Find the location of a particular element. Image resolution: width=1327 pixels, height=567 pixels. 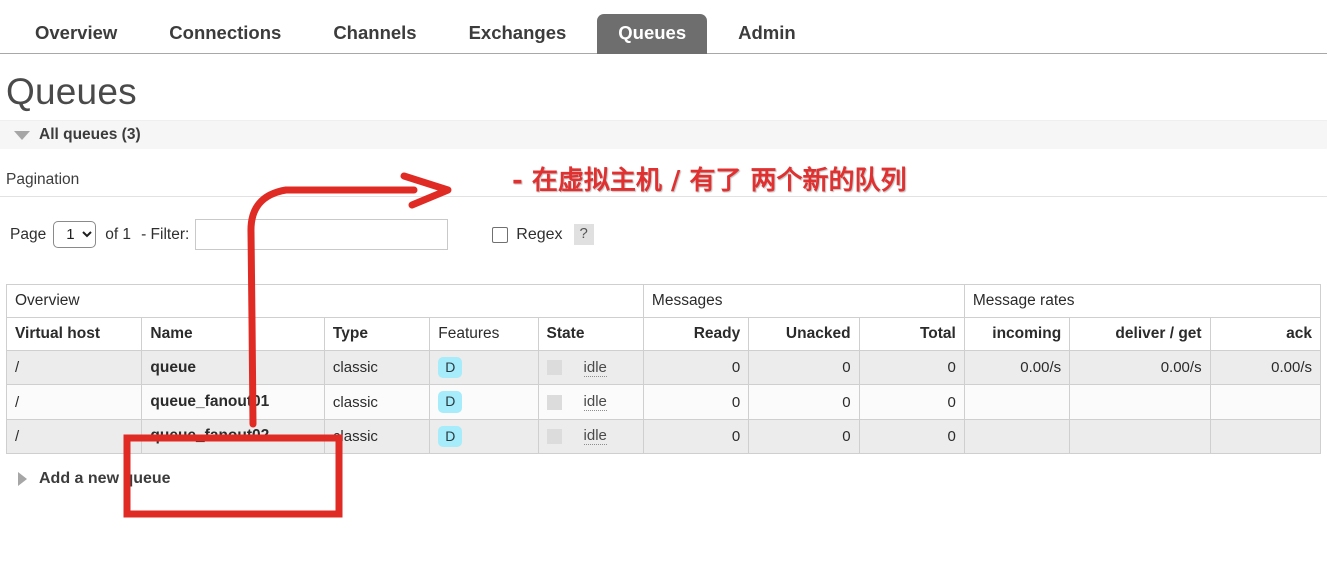

column-header-state: State is located at coordinates (590, 334).